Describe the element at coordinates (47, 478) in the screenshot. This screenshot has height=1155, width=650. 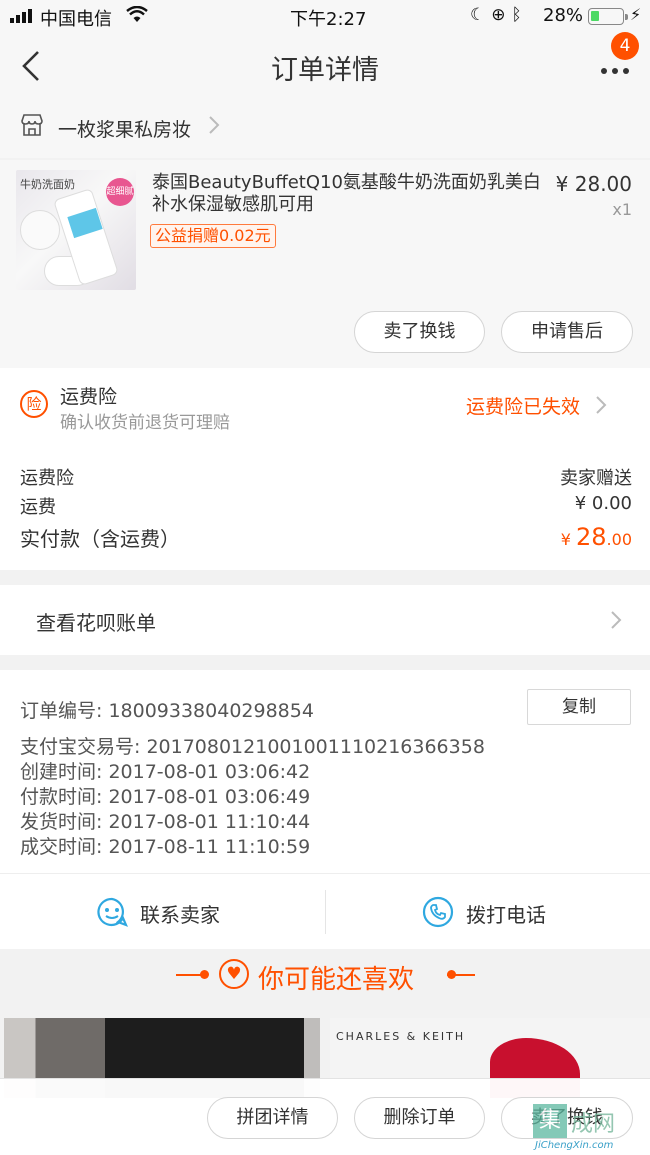
I see `fee-label: 运费险` at that location.